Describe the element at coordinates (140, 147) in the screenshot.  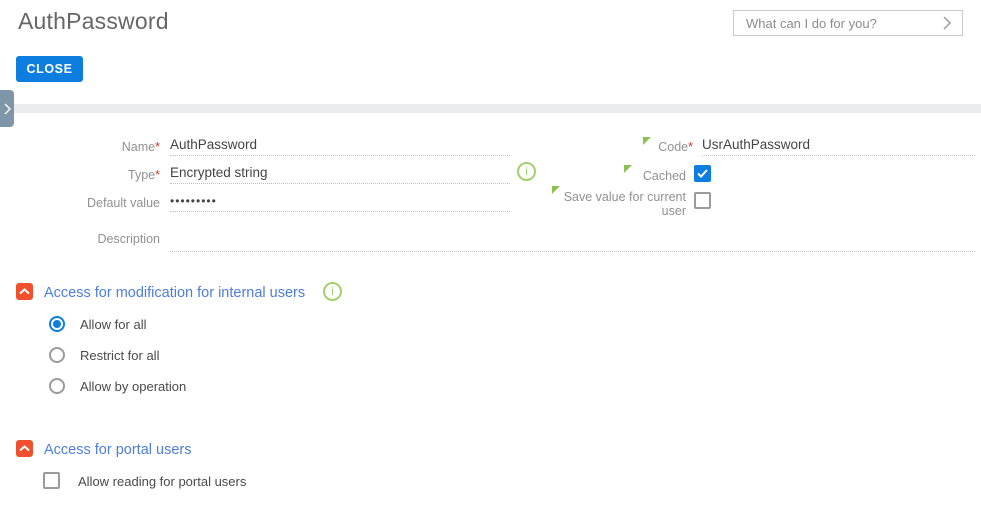
I see `name-label: Name*` at that location.